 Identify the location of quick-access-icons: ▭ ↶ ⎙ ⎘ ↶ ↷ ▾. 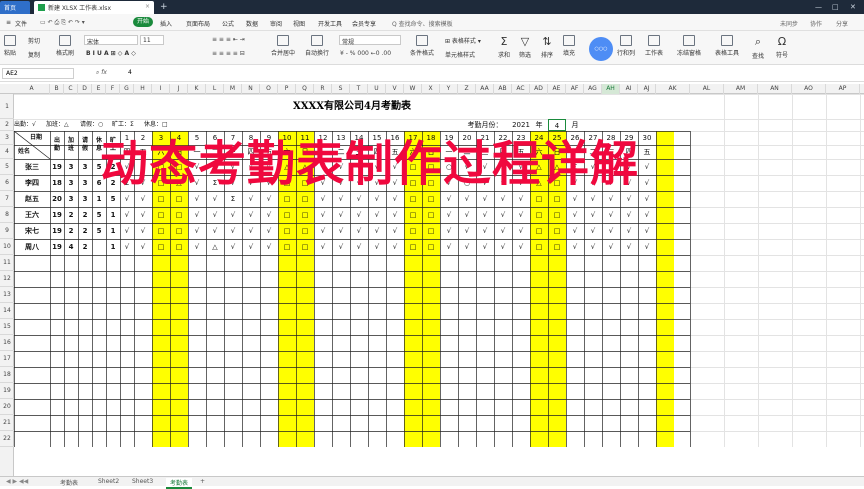
(62, 23).